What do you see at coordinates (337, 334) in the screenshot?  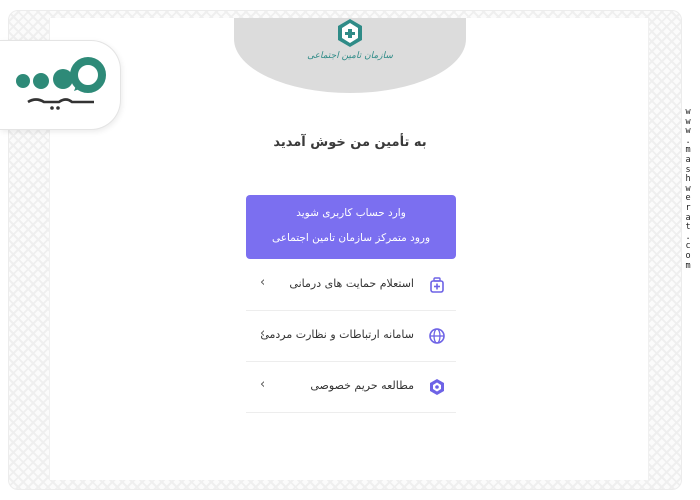 I see `menu-item-label: سامانه ارتباطات و نظارت مردمی` at bounding box center [337, 334].